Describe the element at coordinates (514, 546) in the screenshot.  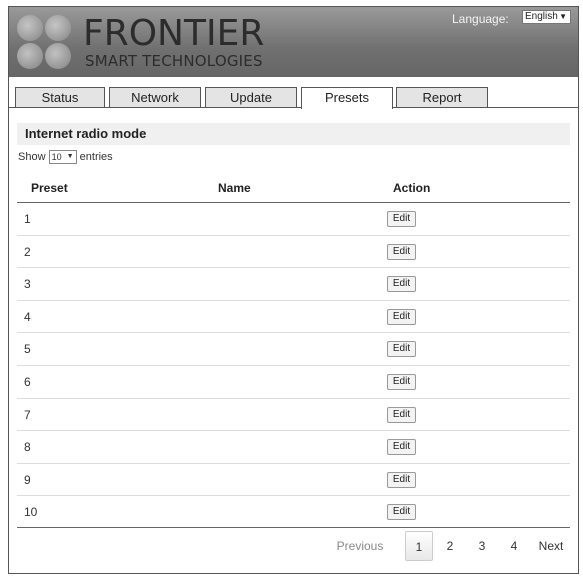
I see `pagination-page-4: 4` at that location.